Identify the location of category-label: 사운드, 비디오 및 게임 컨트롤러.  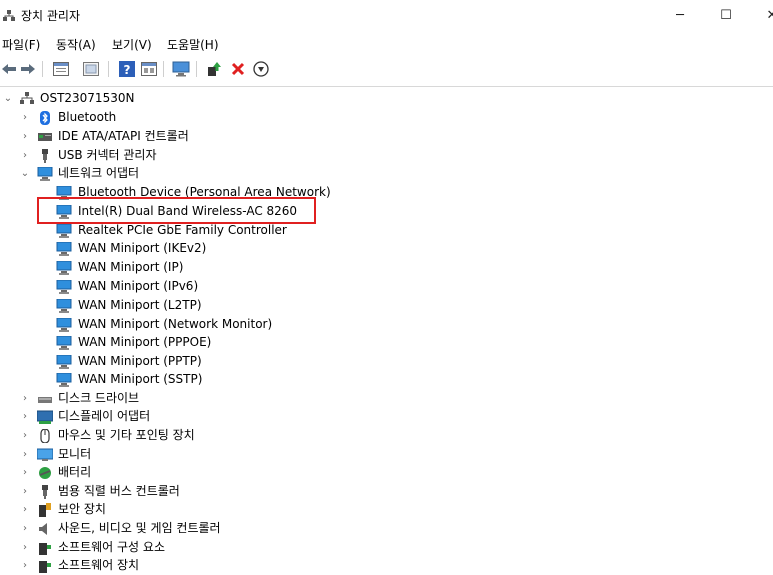
(139, 528).